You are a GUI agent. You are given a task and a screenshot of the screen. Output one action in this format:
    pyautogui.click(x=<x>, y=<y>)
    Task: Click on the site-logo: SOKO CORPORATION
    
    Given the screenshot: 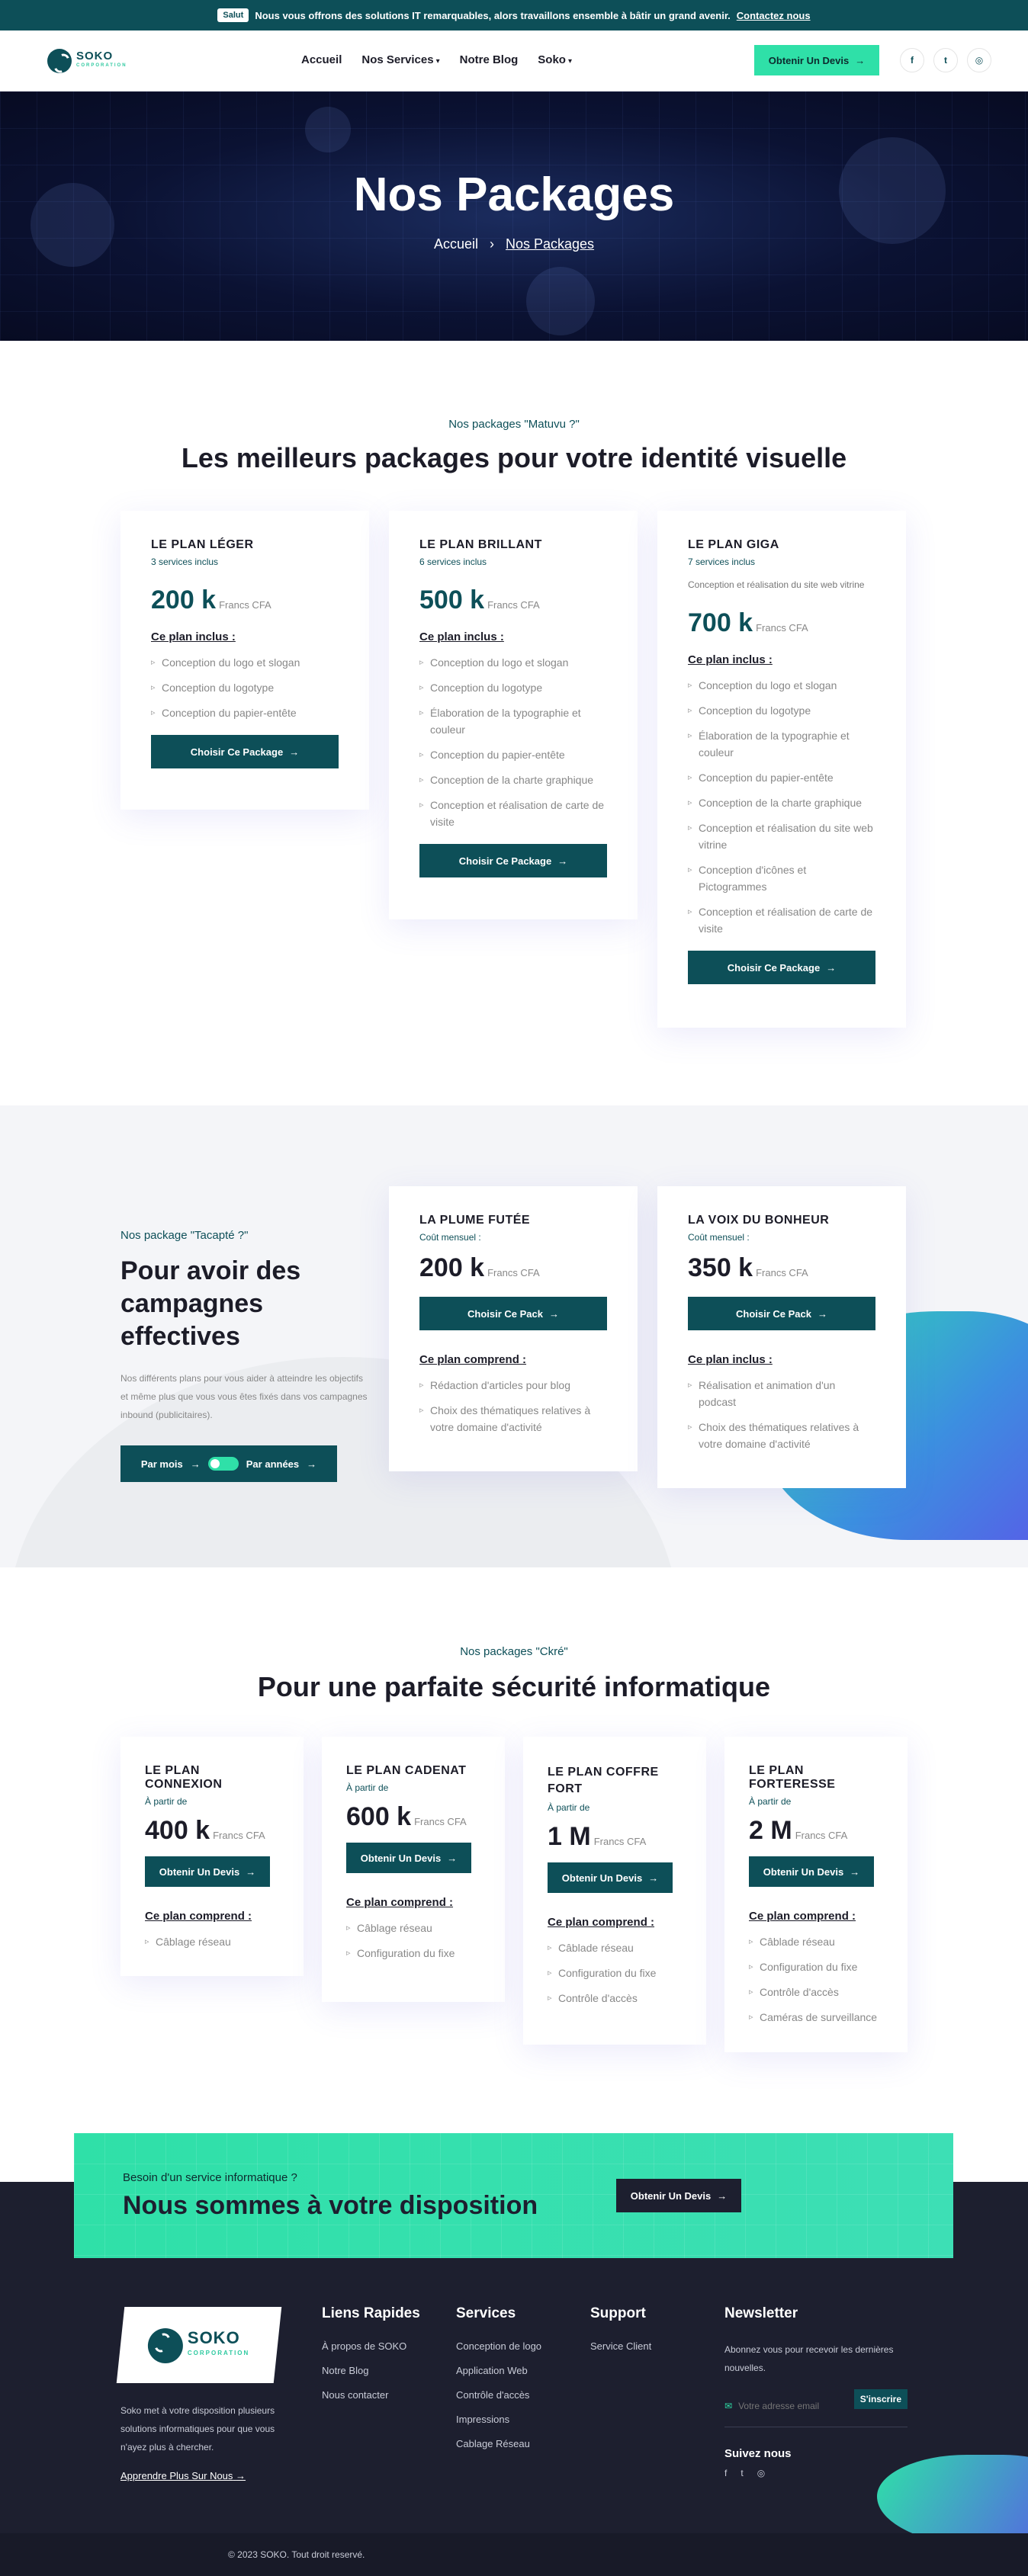 What is the action you would take?
    pyautogui.click(x=87, y=61)
    